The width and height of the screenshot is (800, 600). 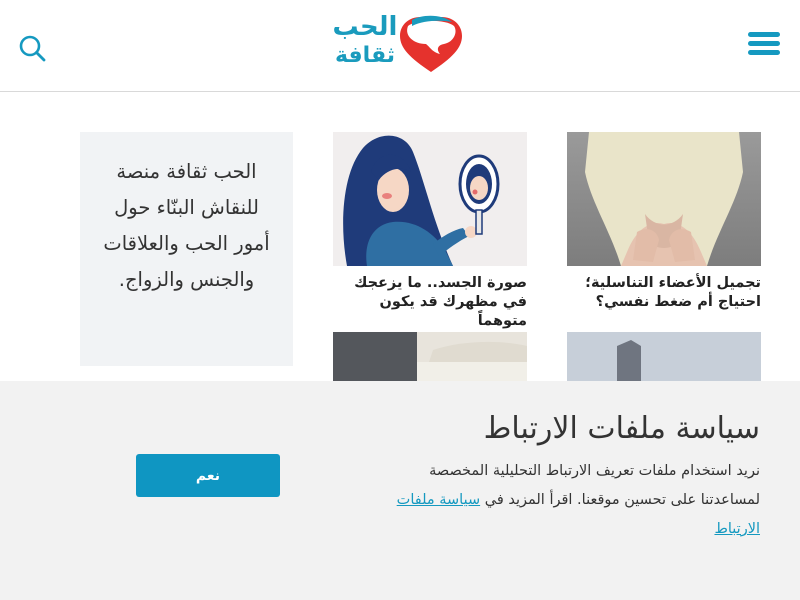 What do you see at coordinates (621, 428) in the screenshot?
I see `cookie-title: سياسة ملفات الارتباط` at bounding box center [621, 428].